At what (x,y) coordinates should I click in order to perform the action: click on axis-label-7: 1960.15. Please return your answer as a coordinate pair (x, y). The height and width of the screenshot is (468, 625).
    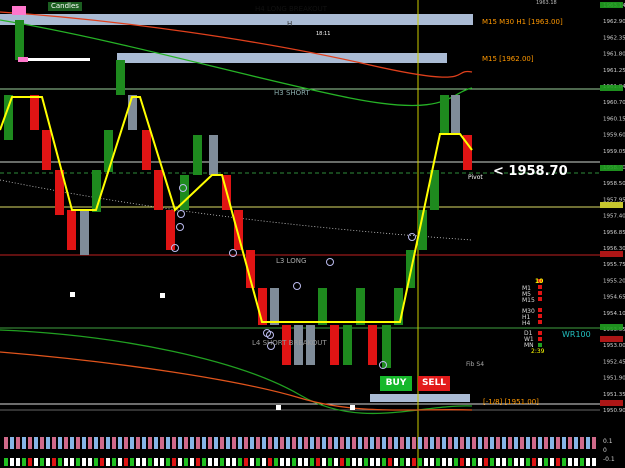
    Looking at the image, I should click on (614, 119).